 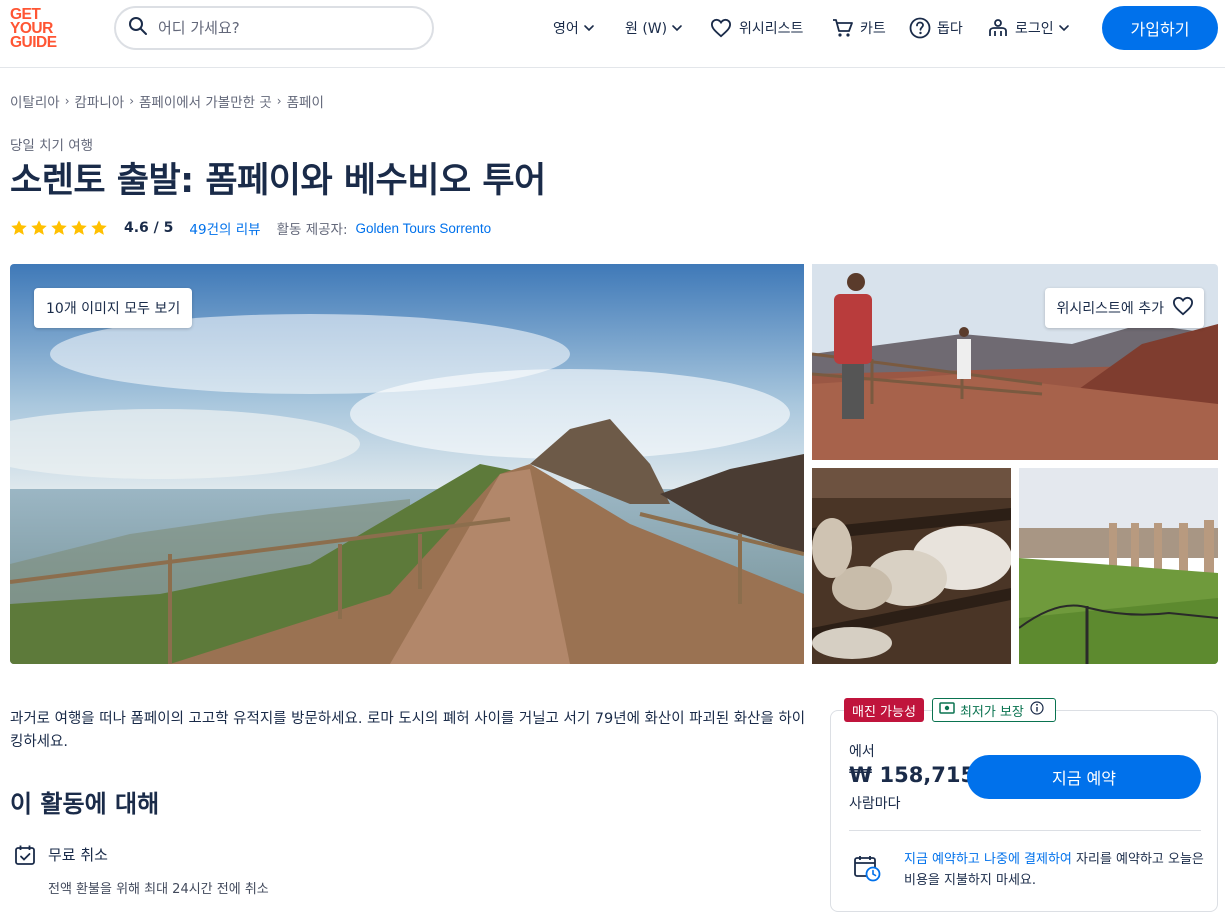 What do you see at coordinates (424, 228) in the screenshot?
I see `provider-link: Golden Tours Sorrento` at bounding box center [424, 228].